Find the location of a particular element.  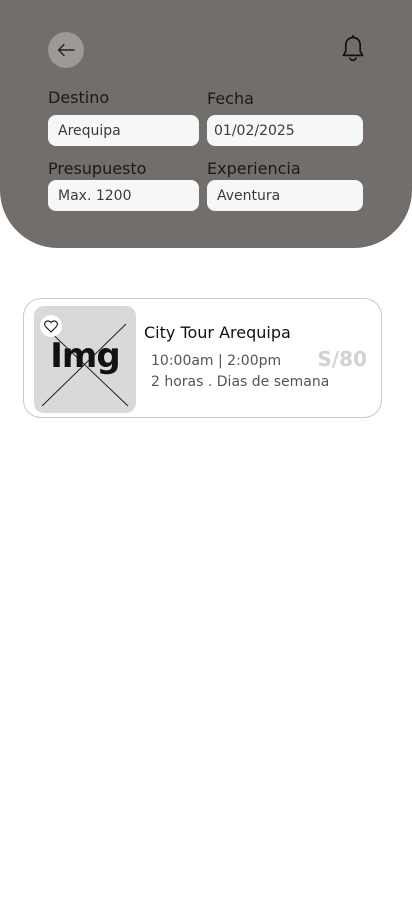

back-button is located at coordinates (66, 50).